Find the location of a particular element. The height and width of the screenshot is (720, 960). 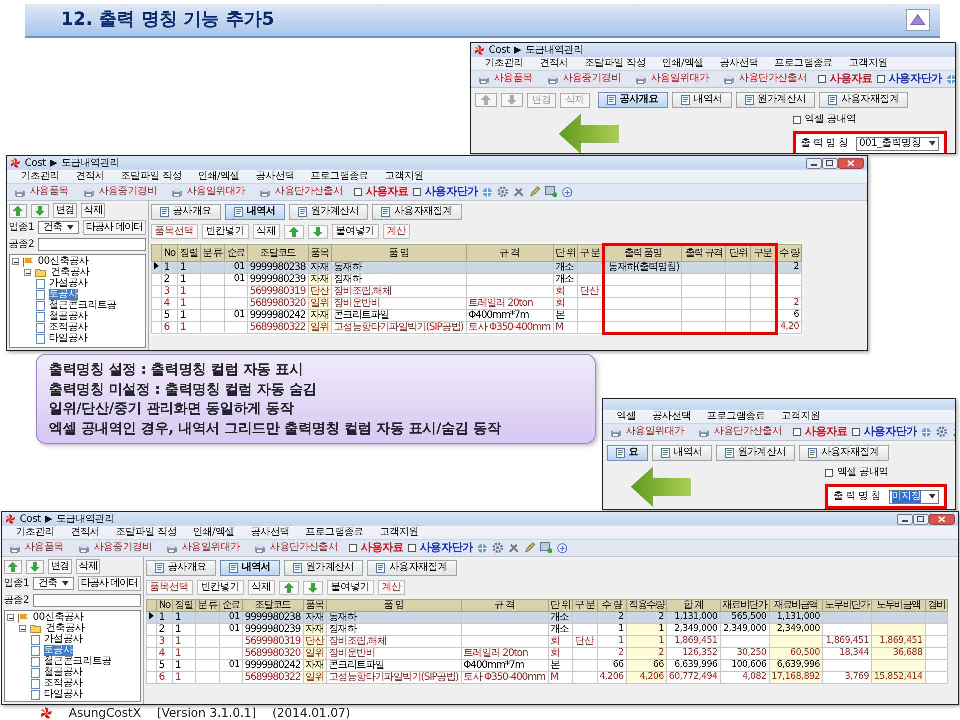

tree-item: 토공사 is located at coordinates (59, 650).